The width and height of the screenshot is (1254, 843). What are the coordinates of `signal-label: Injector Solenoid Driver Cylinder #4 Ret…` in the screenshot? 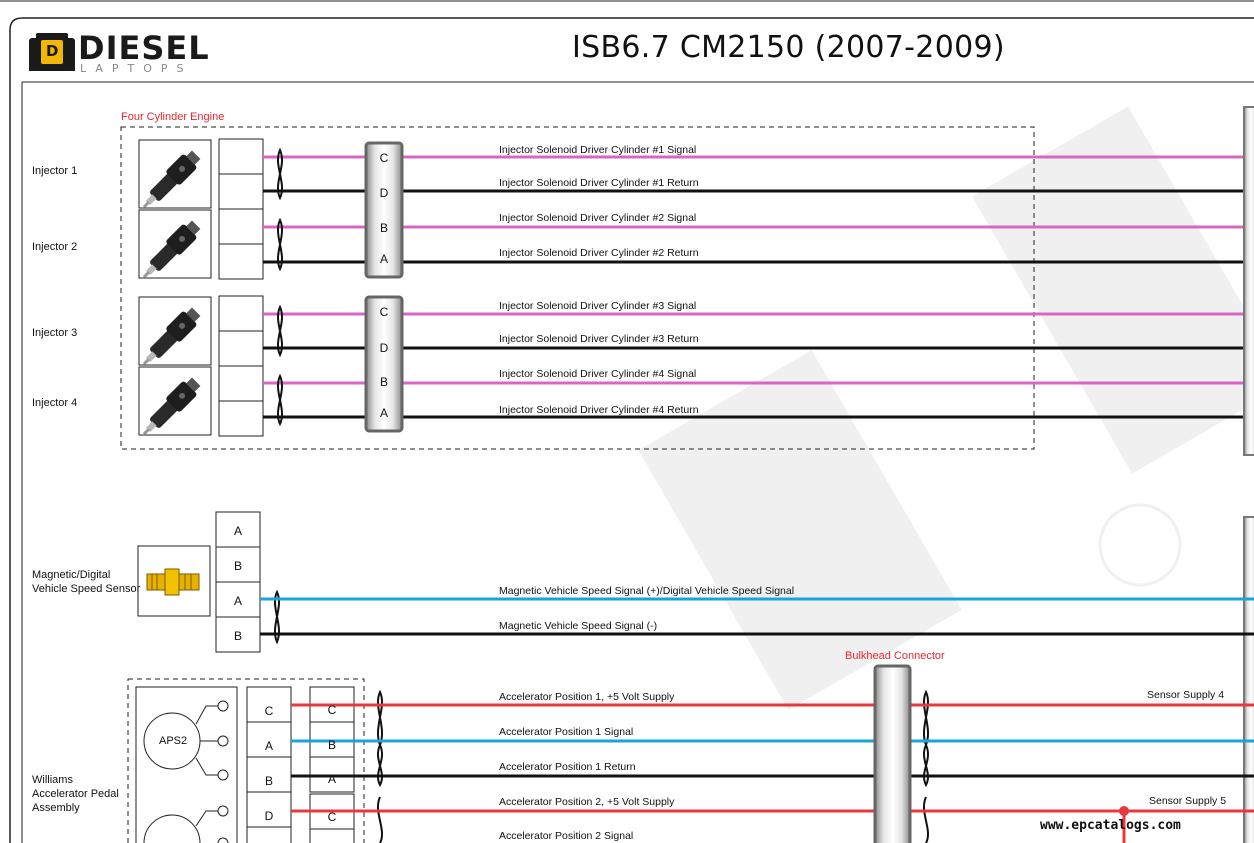 It's located at (599, 410).